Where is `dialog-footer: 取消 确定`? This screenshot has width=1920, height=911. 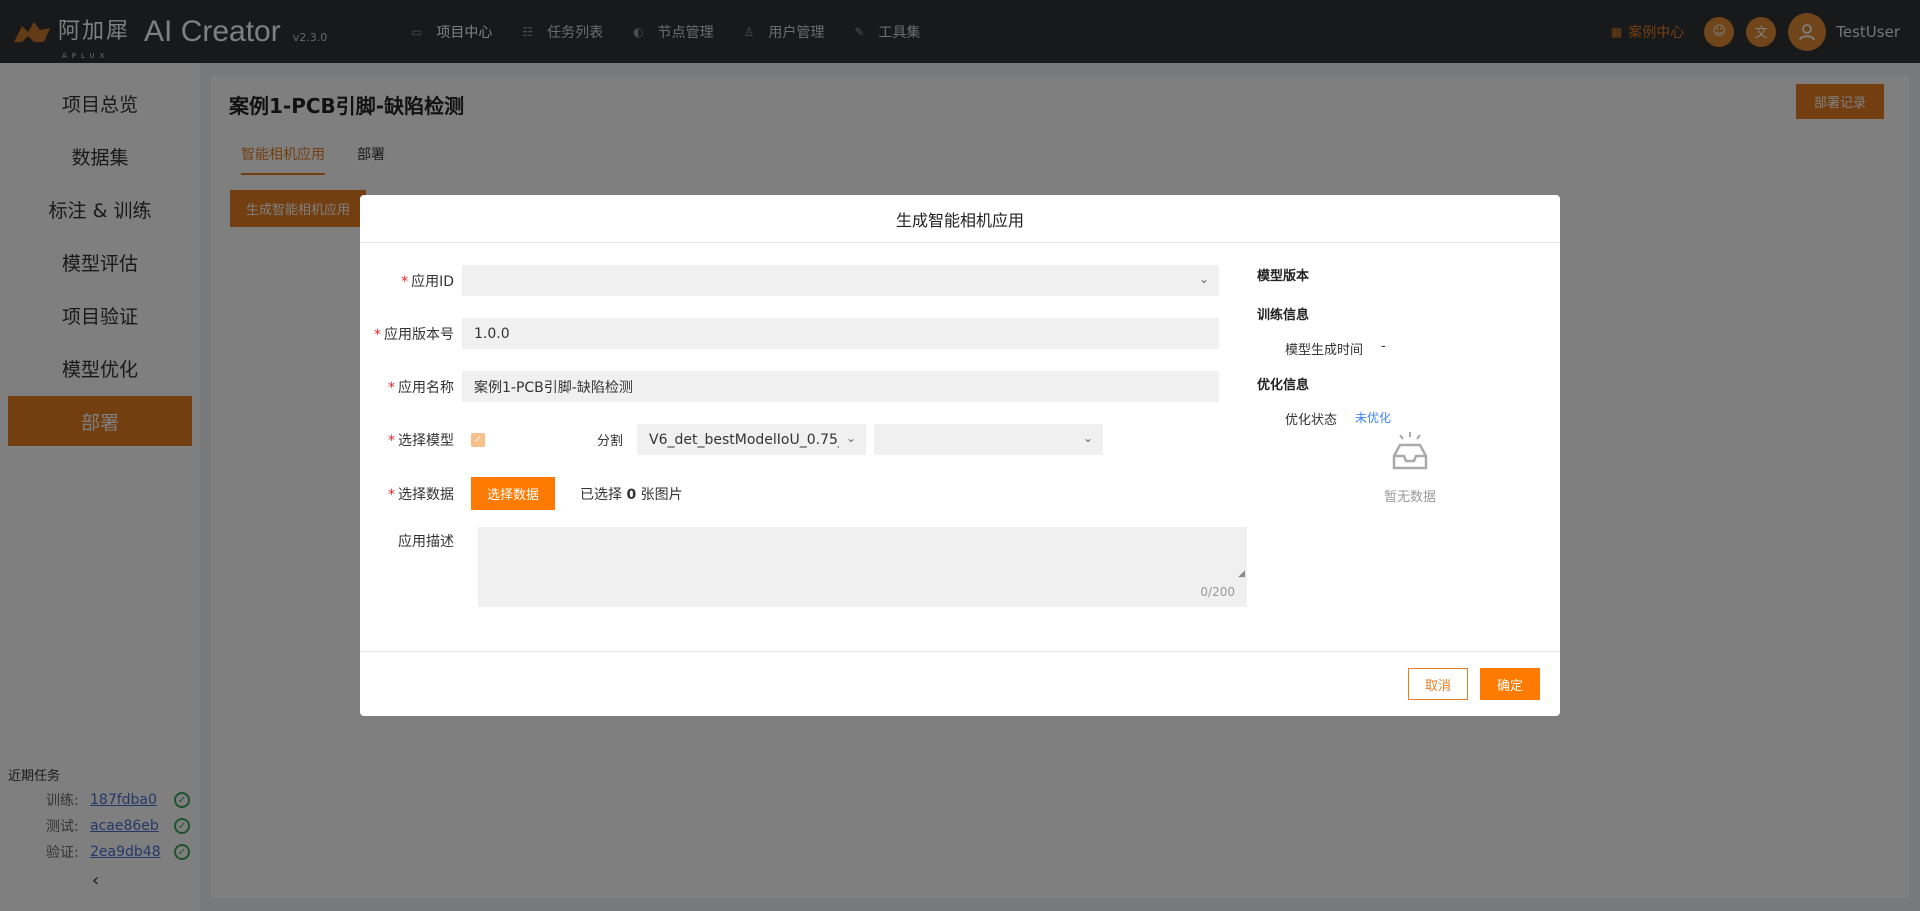
dialog-footer: 取消 确定 is located at coordinates (960, 683).